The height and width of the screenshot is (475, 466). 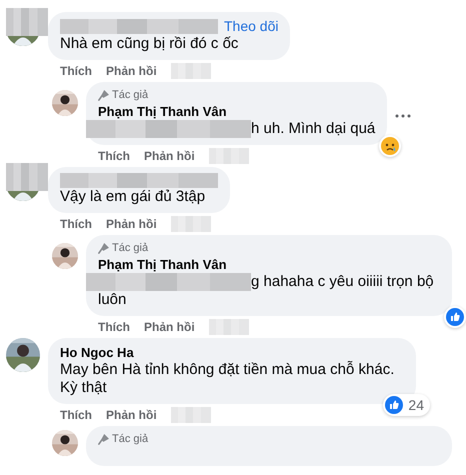 What do you see at coordinates (97, 352) in the screenshot?
I see `author-name: Ho Ngoc Ha` at bounding box center [97, 352].